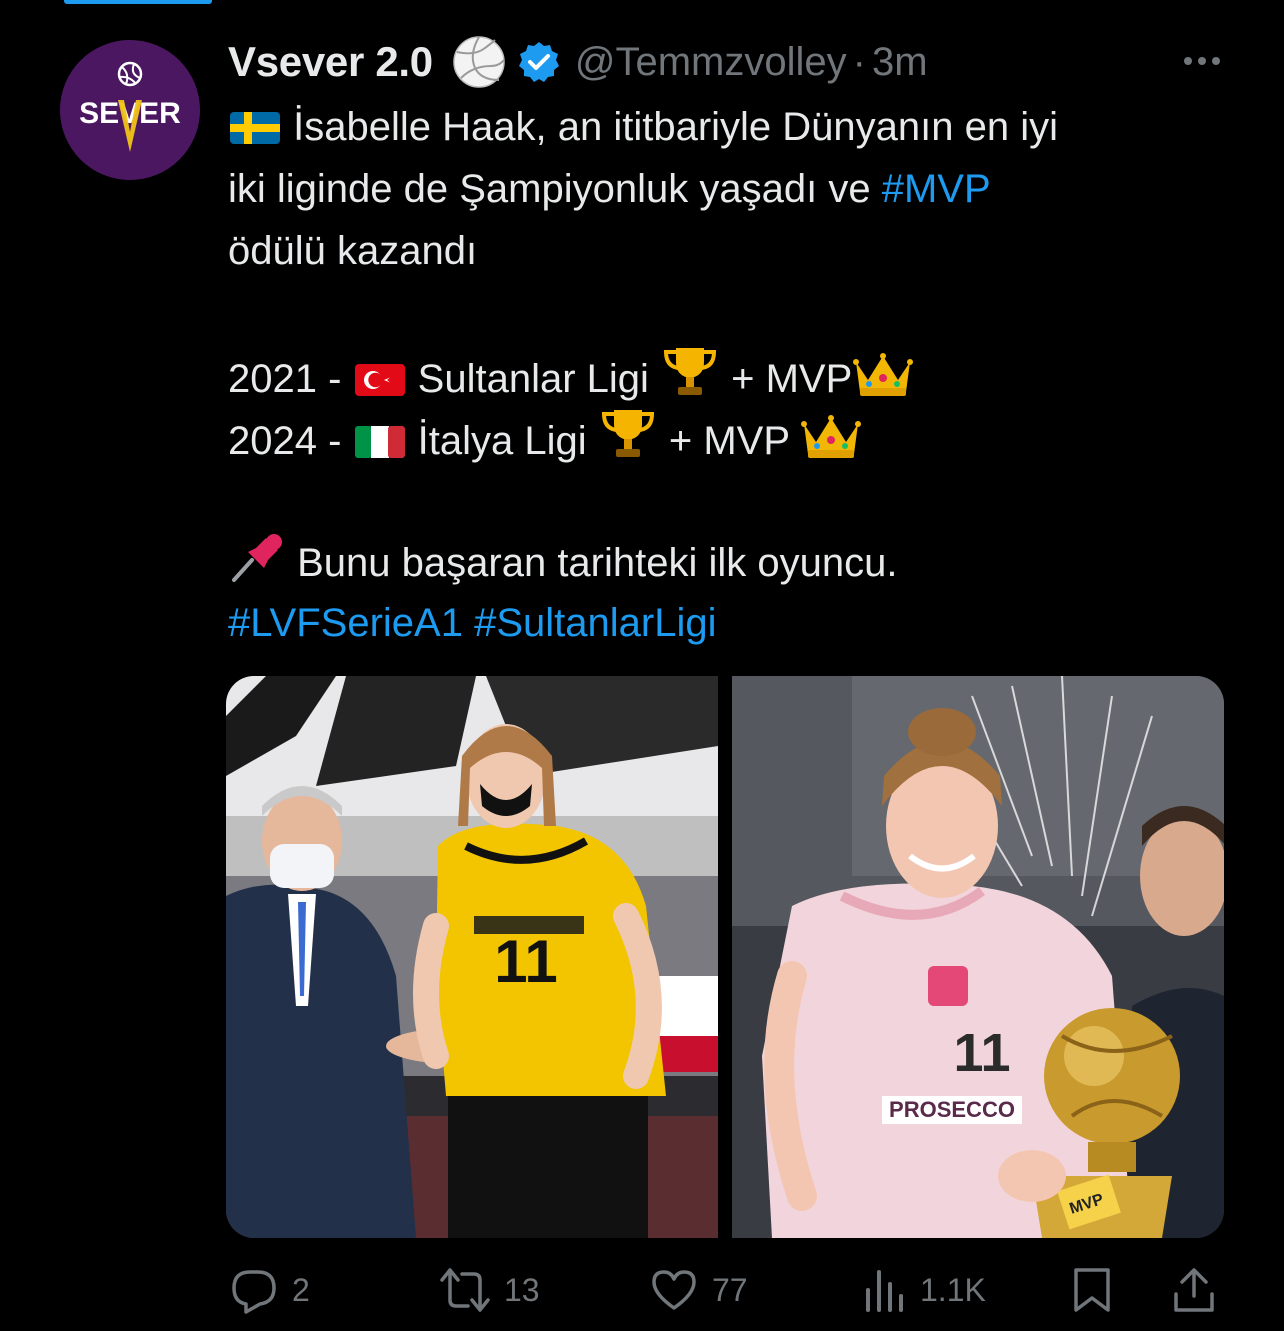  What do you see at coordinates (290, 379) in the screenshot?
I see `year-2021: 2021 -` at bounding box center [290, 379].